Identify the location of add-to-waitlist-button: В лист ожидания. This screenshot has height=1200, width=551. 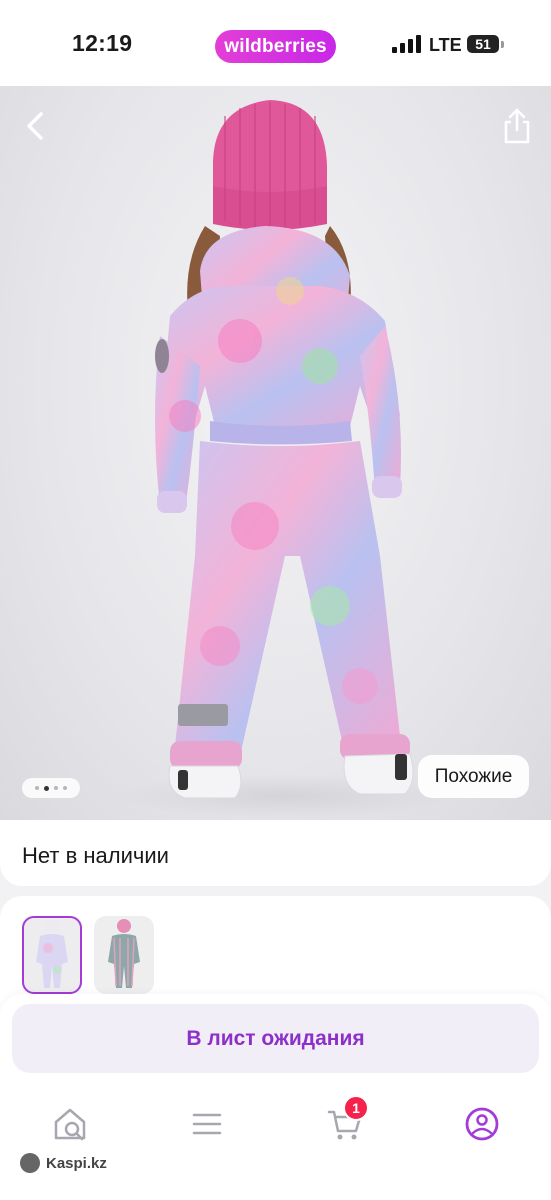
(275, 1038).